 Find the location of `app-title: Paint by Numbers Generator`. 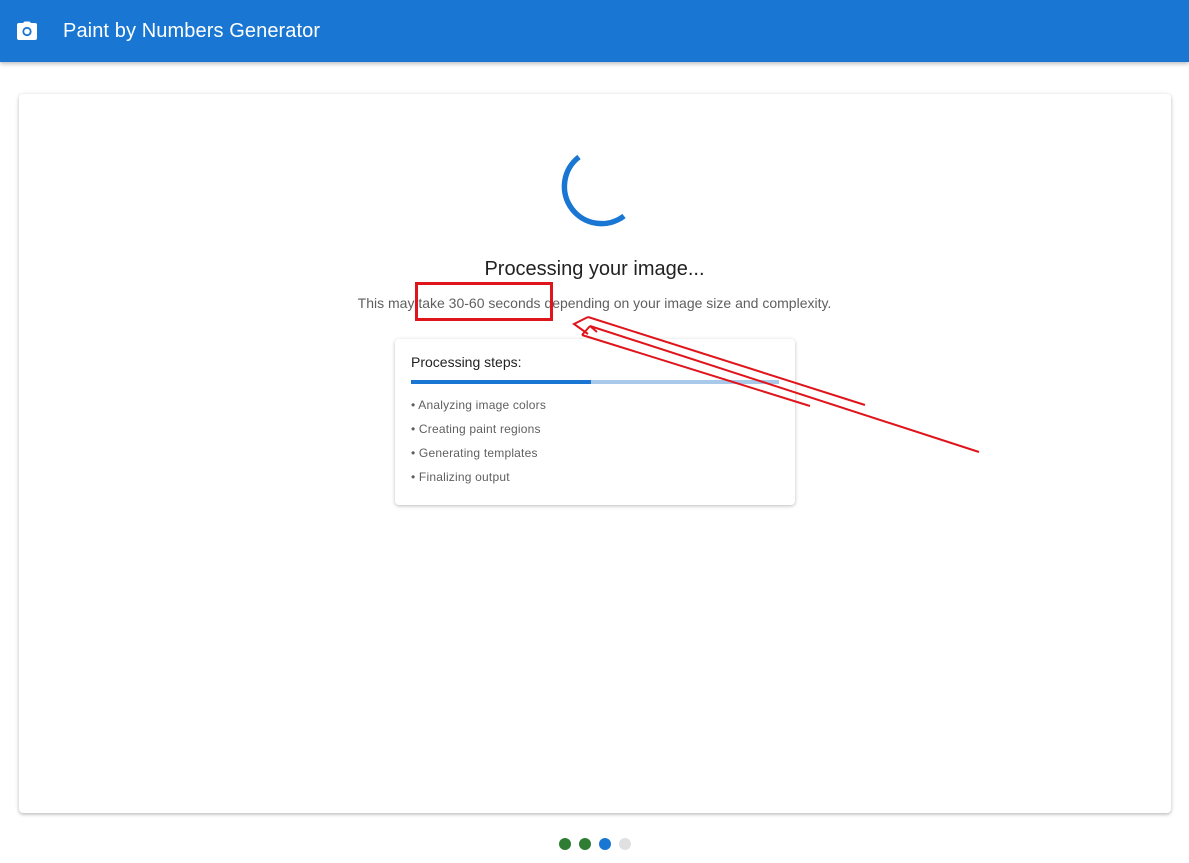

app-title: Paint by Numbers Generator is located at coordinates (192, 30).